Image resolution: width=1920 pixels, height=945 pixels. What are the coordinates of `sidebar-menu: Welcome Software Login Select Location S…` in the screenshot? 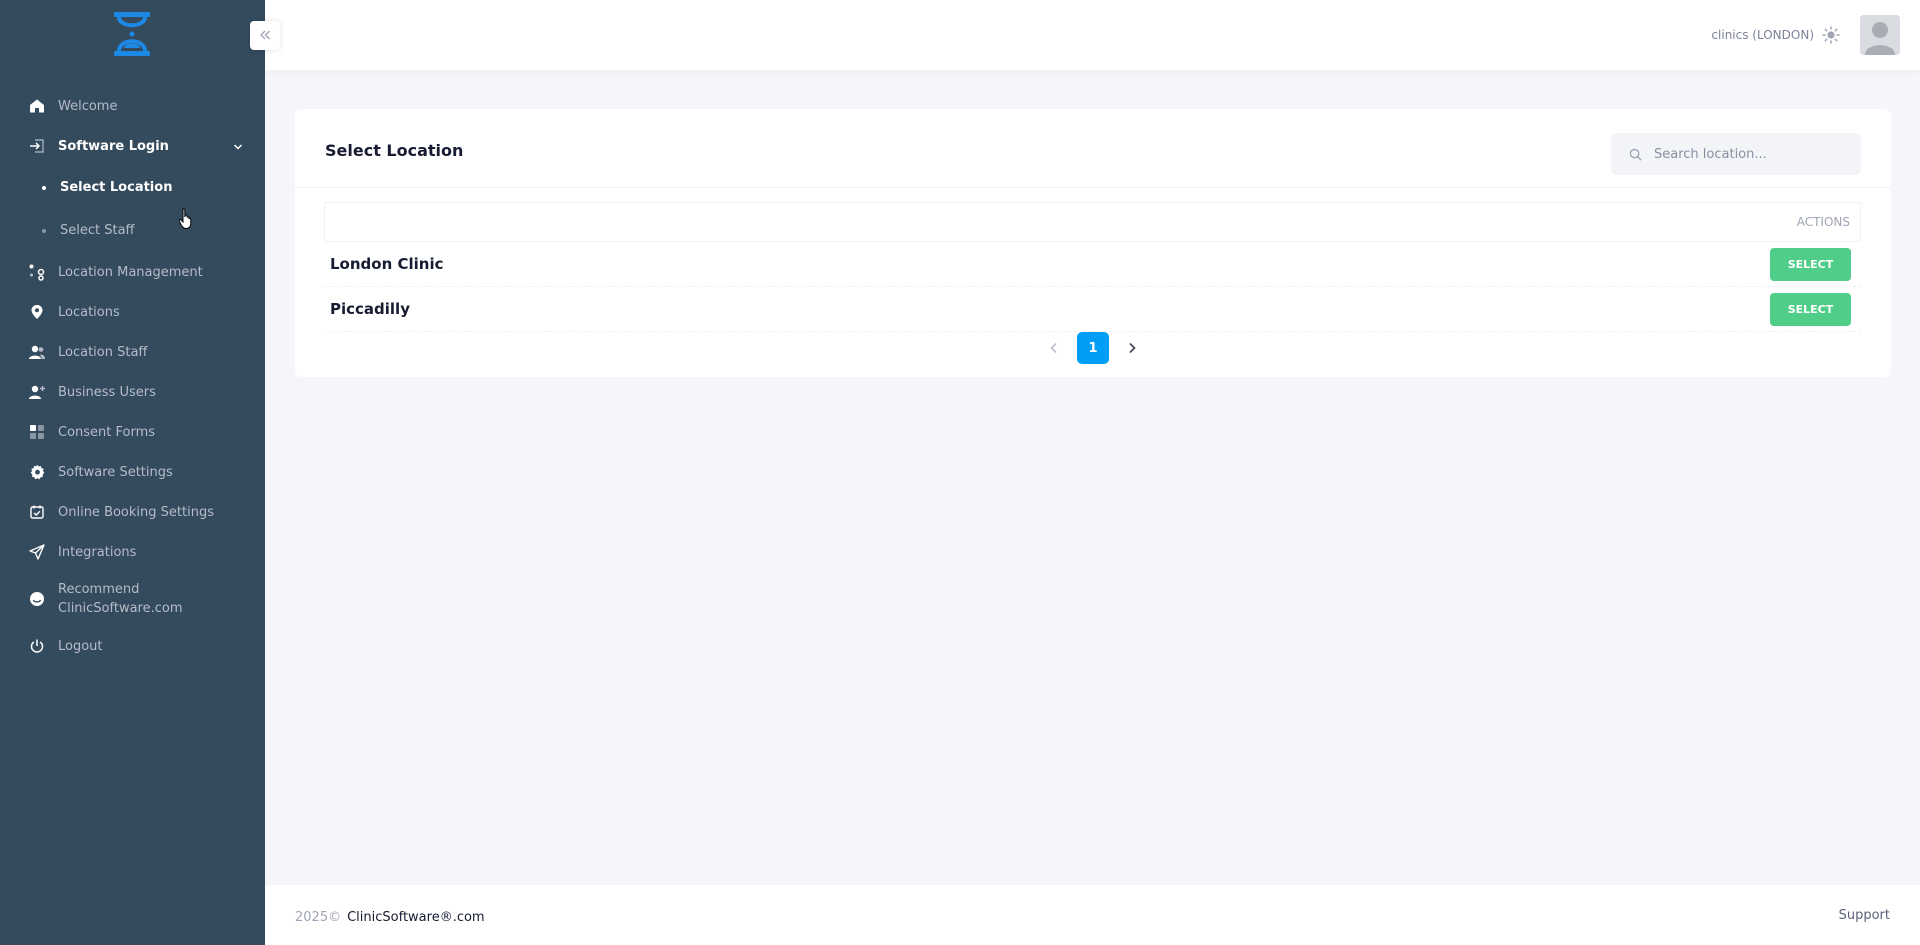 It's located at (132, 376).